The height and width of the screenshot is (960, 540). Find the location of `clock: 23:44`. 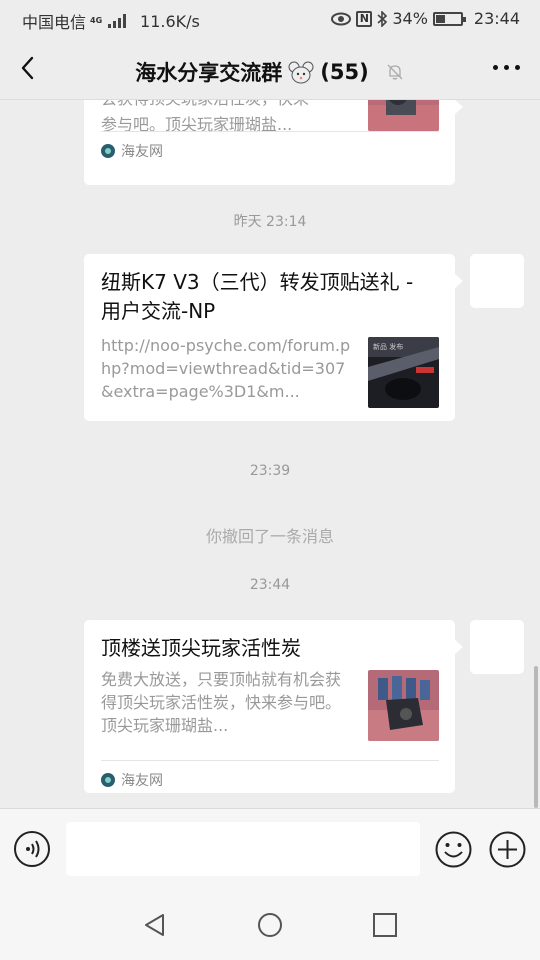

clock: 23:44 is located at coordinates (496, 18).